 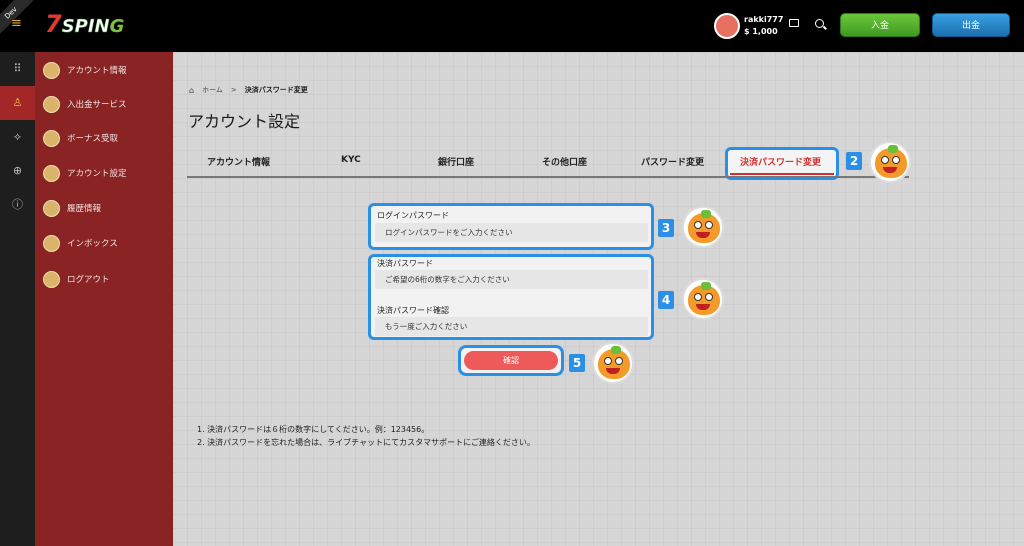 I want to click on globe-icon: ⊕, so click(x=17, y=171).